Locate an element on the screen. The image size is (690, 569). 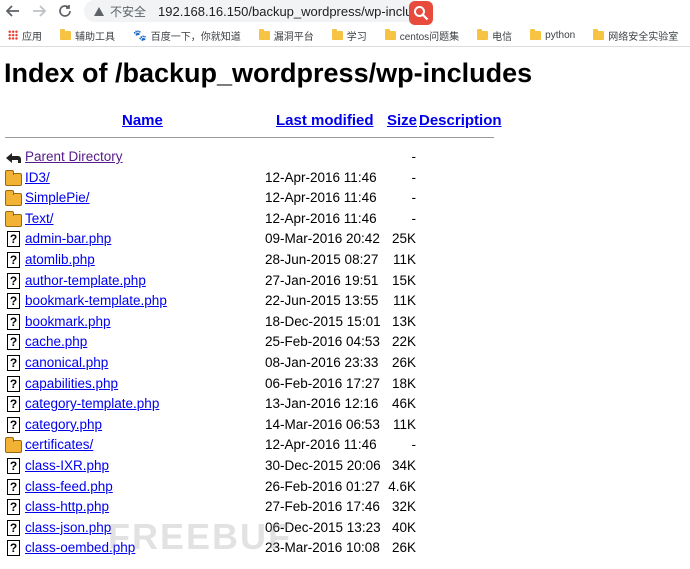
file-link: class-oembed.php is located at coordinates (80, 547).